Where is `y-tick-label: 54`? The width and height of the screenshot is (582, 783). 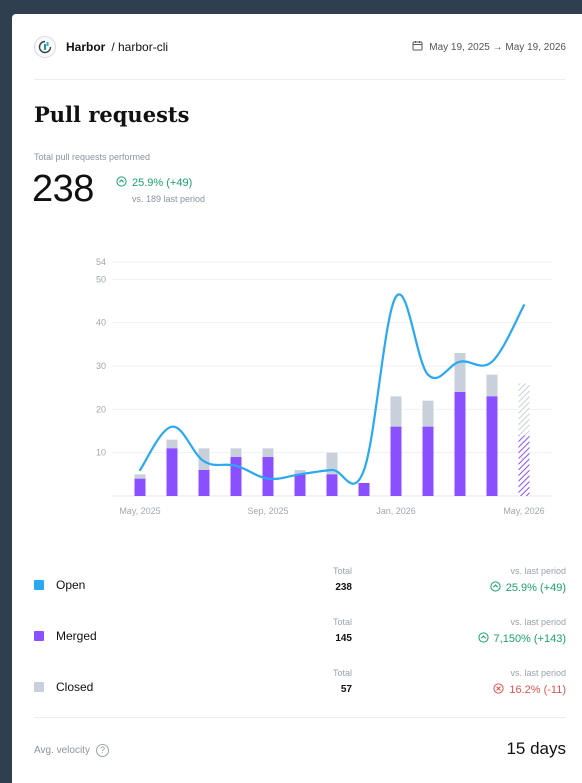
y-tick-label: 54 is located at coordinates (101, 262).